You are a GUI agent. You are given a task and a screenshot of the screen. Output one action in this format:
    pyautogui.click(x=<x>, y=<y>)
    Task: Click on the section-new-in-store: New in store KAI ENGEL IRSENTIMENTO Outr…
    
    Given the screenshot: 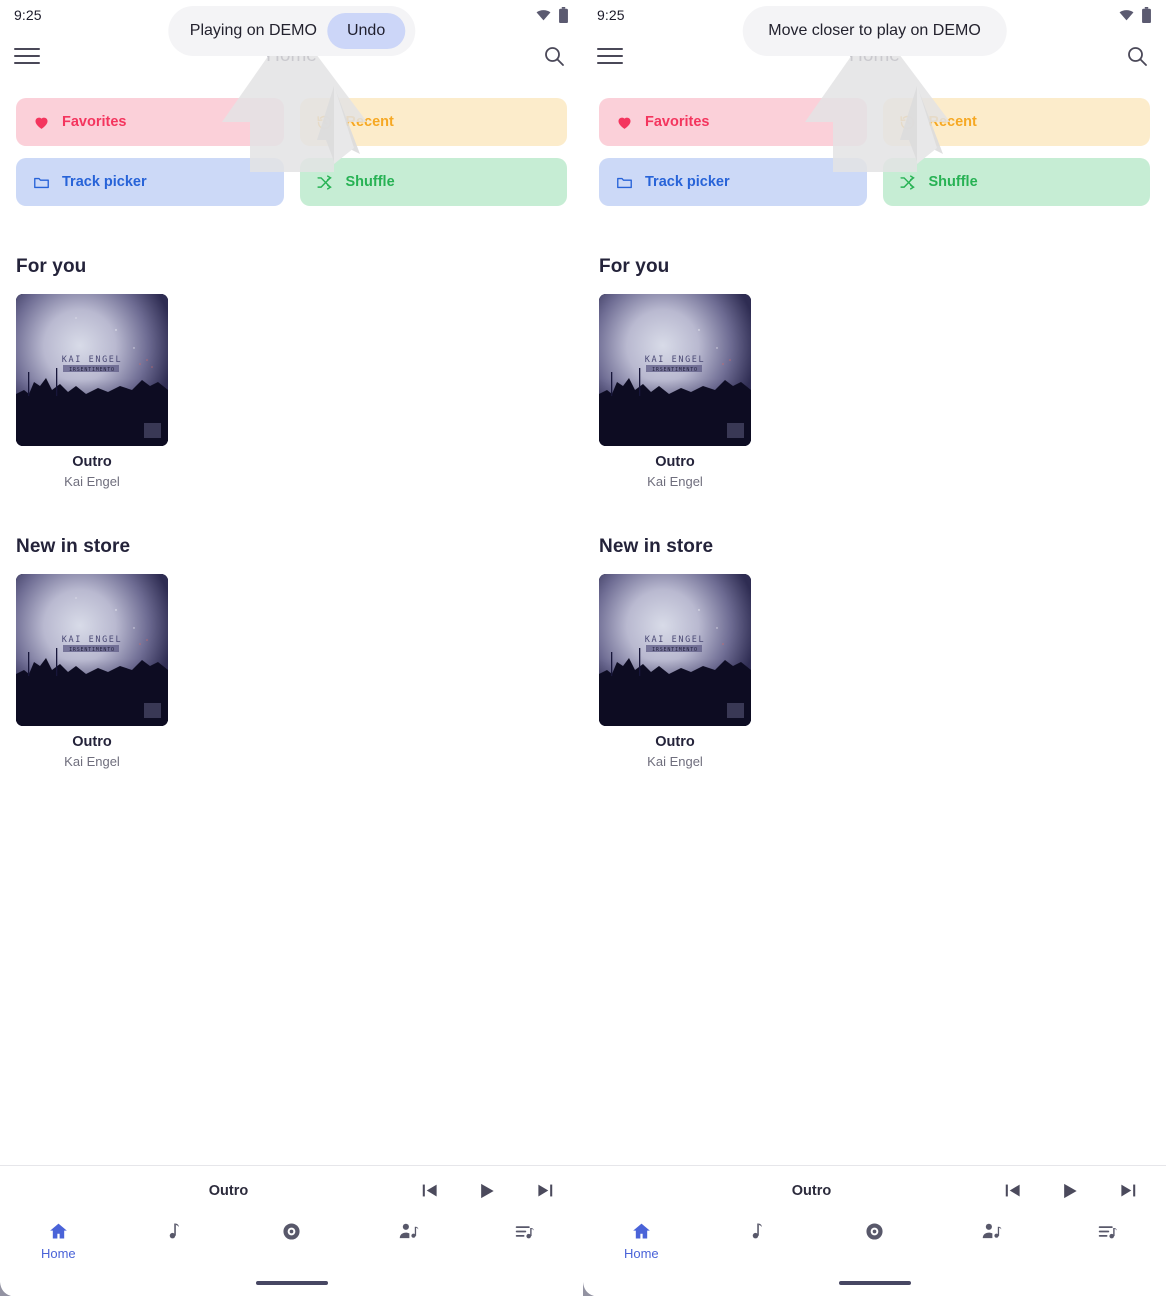 What is the action you would take?
    pyautogui.click(x=675, y=652)
    